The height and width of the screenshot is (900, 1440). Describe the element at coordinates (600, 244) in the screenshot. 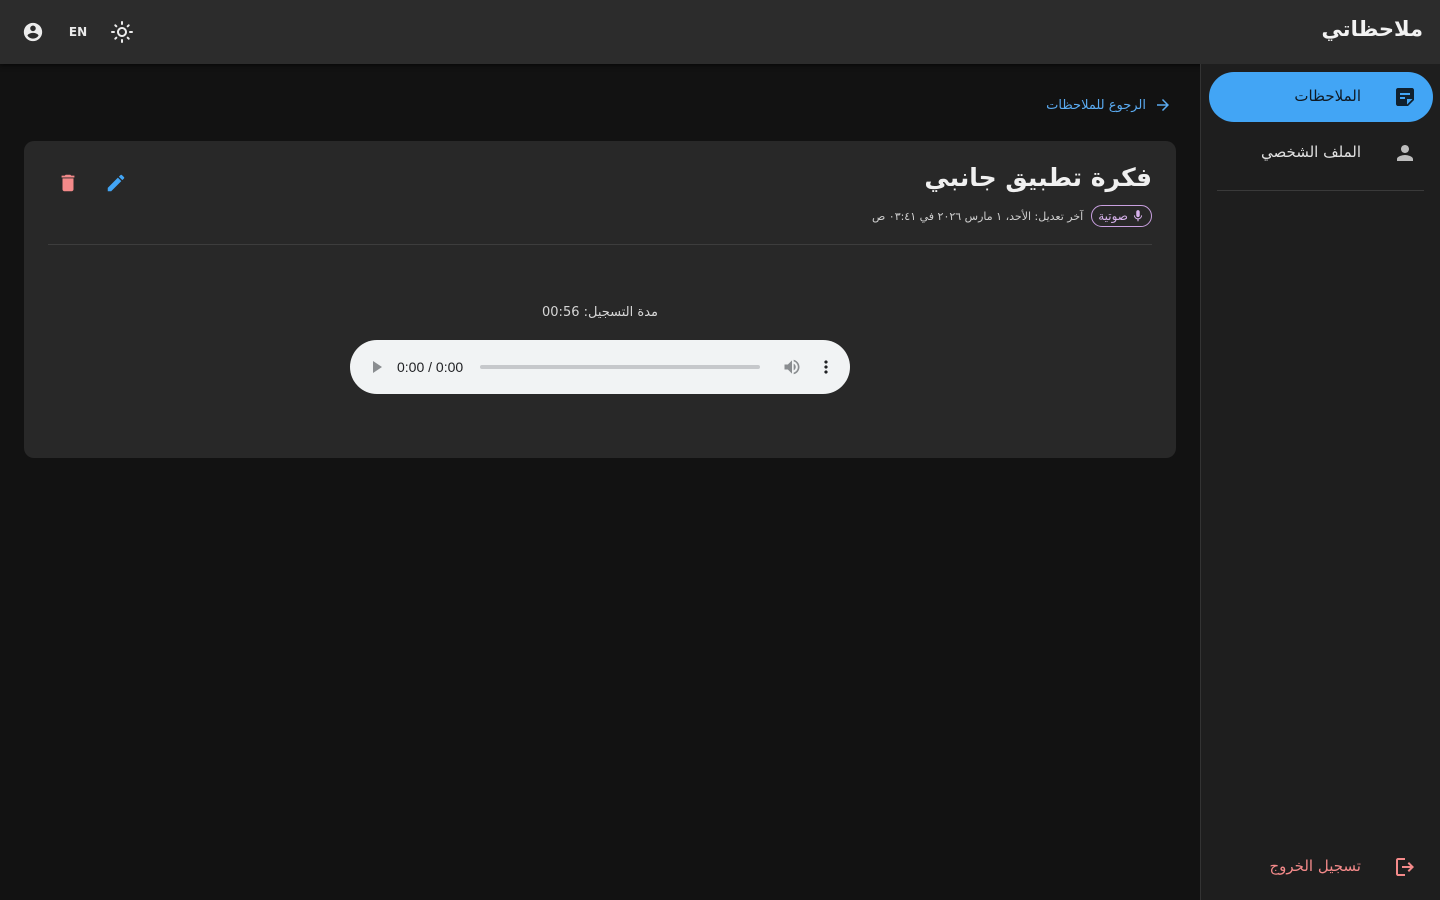

I see `card-divider` at that location.